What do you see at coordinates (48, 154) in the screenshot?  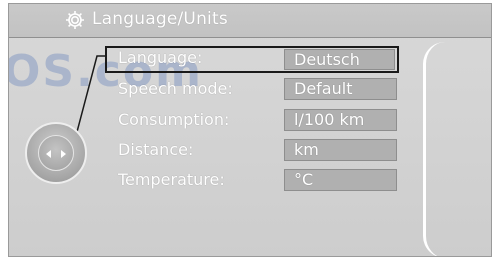 I see `arrow-left-icon` at bounding box center [48, 154].